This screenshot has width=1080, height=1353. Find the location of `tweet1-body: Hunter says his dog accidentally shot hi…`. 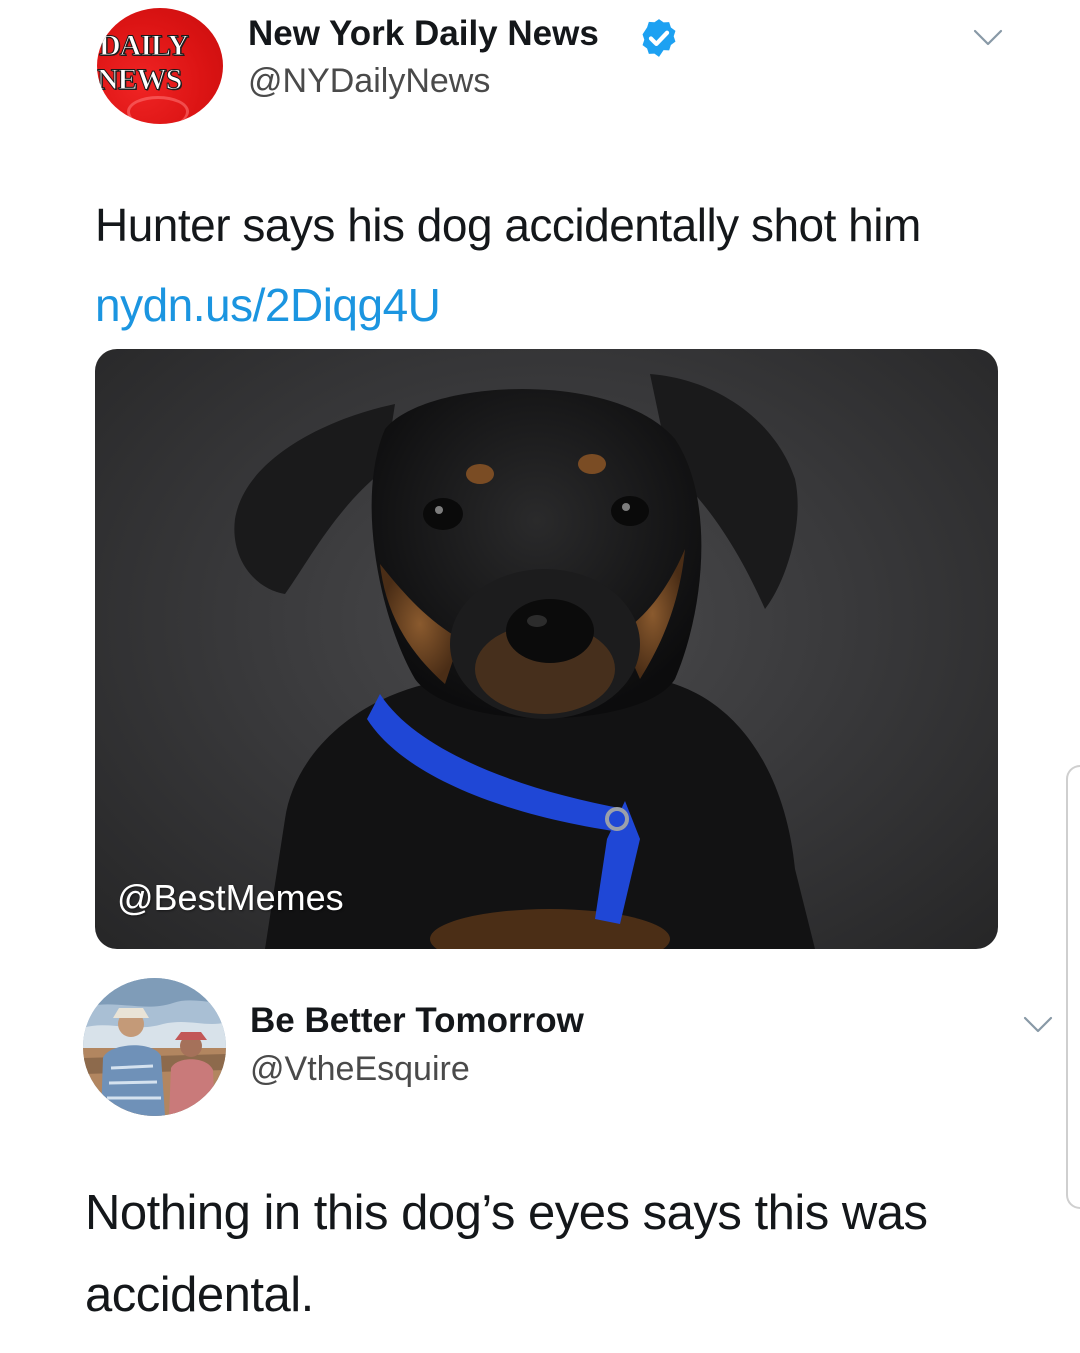

tweet1-body: Hunter says his dog accidentally shot hi… is located at coordinates (508, 225).